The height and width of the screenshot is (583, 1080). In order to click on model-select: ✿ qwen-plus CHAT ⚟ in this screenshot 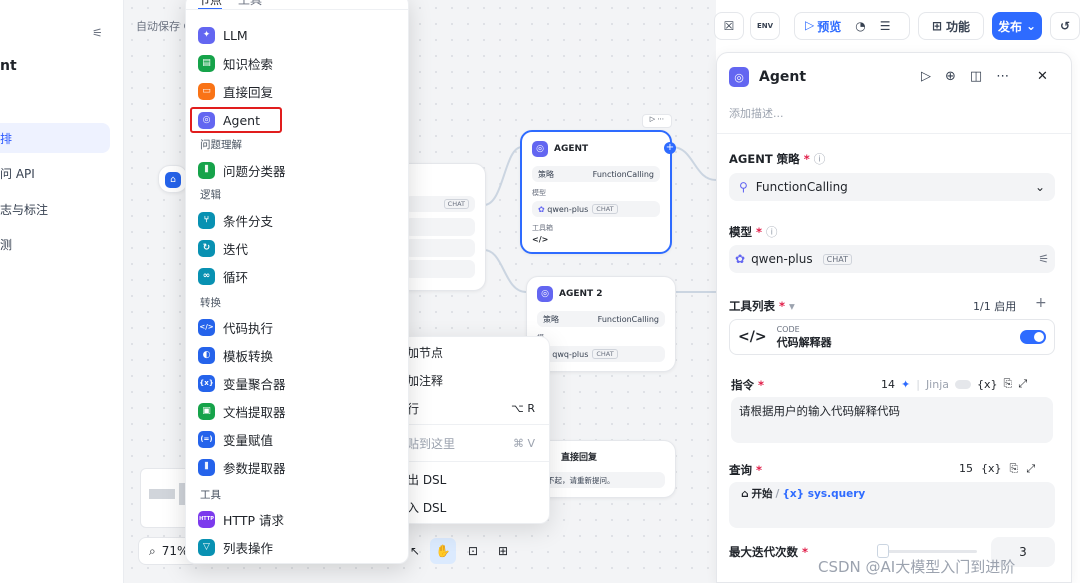, I will do `click(892, 259)`.